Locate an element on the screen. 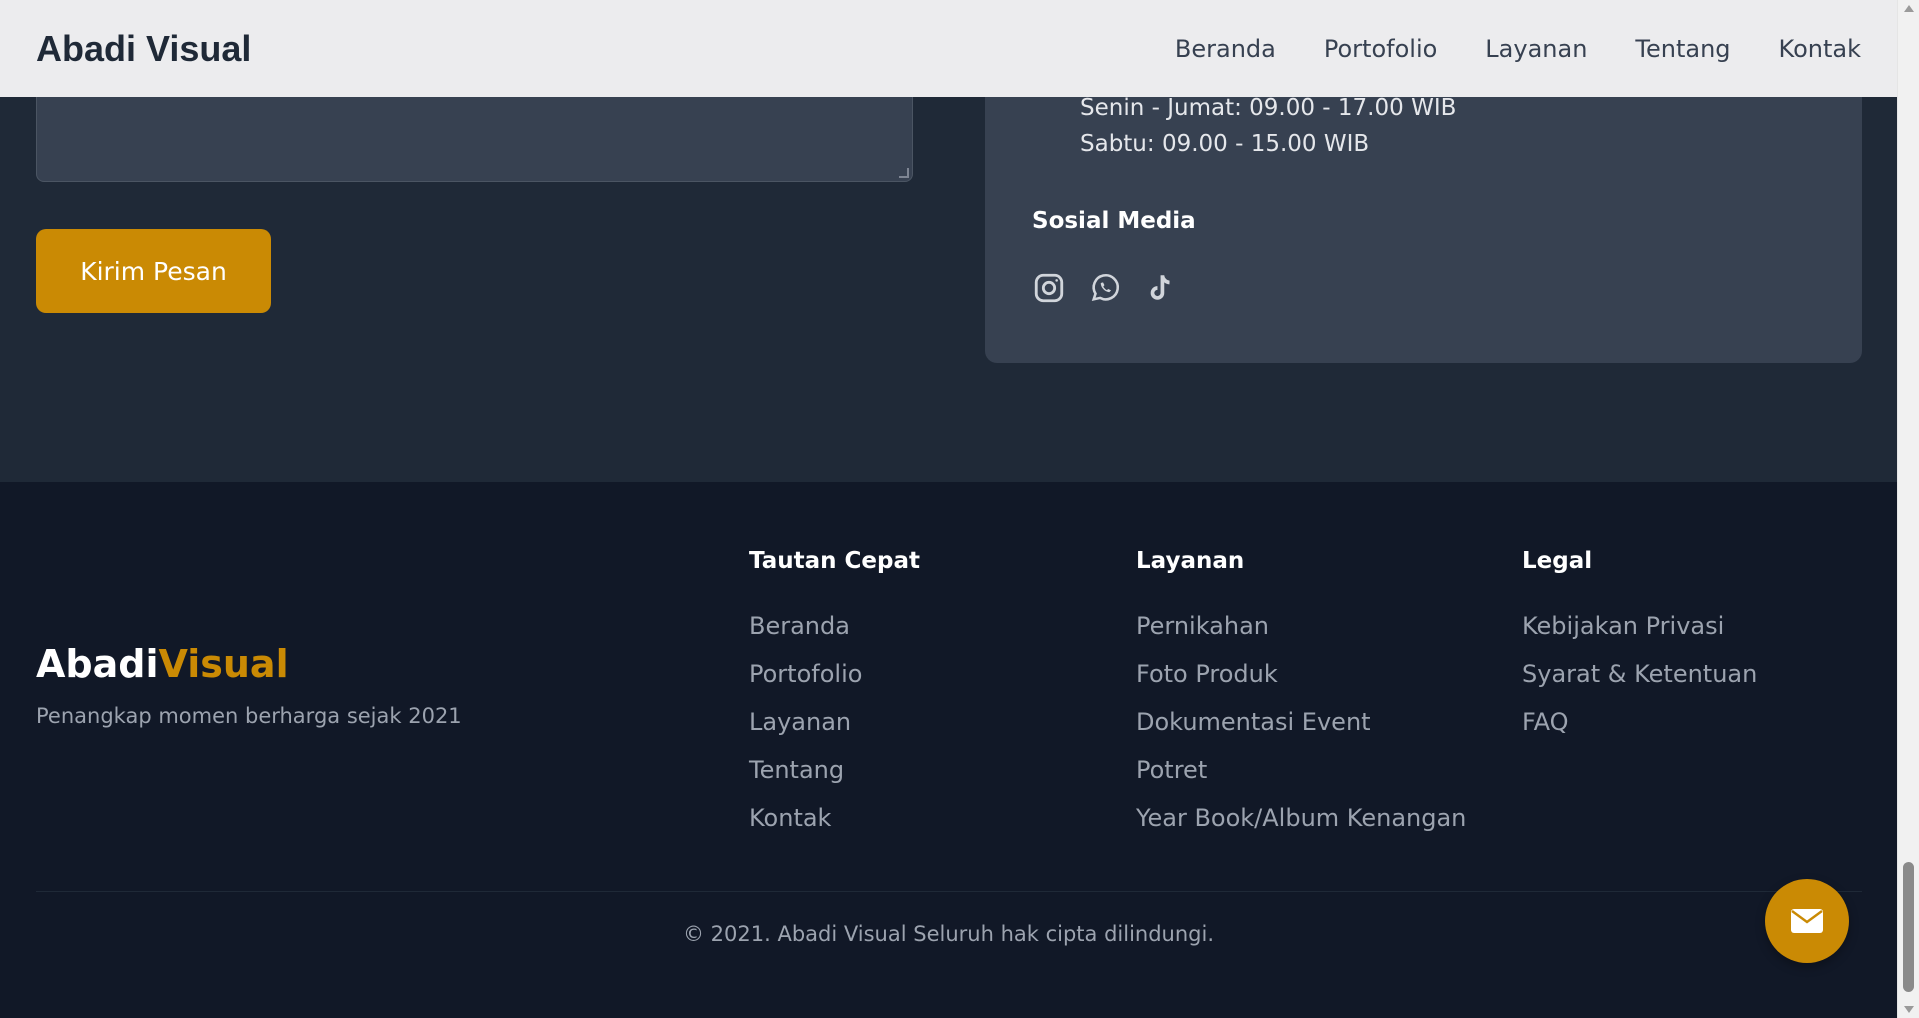  nav-beranda: Beranda is located at coordinates (1225, 49).